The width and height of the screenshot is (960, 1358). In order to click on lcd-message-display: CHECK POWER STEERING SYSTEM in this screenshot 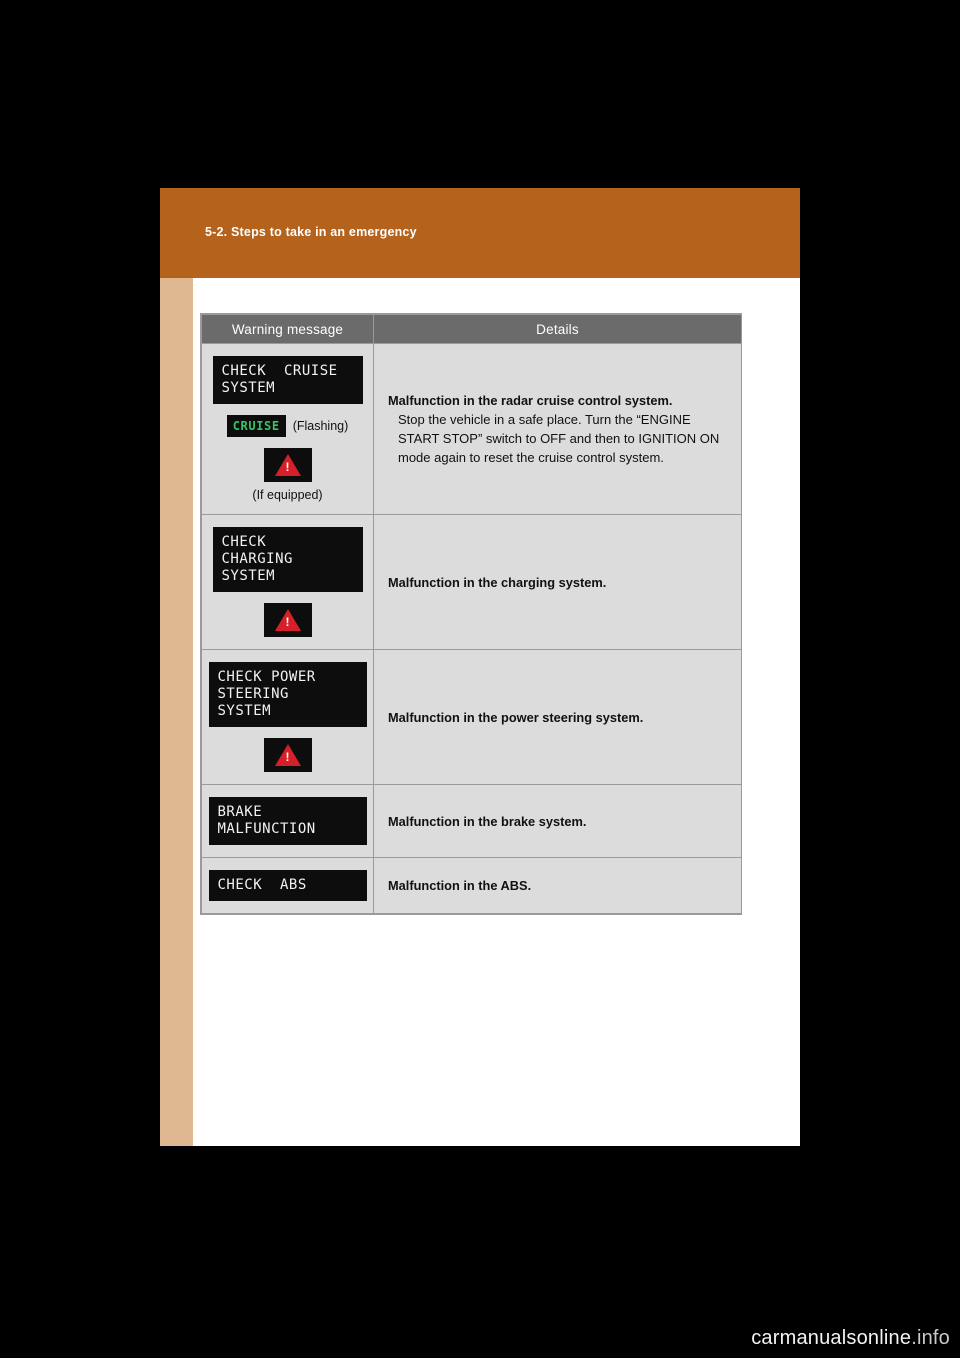, I will do `click(287, 694)`.